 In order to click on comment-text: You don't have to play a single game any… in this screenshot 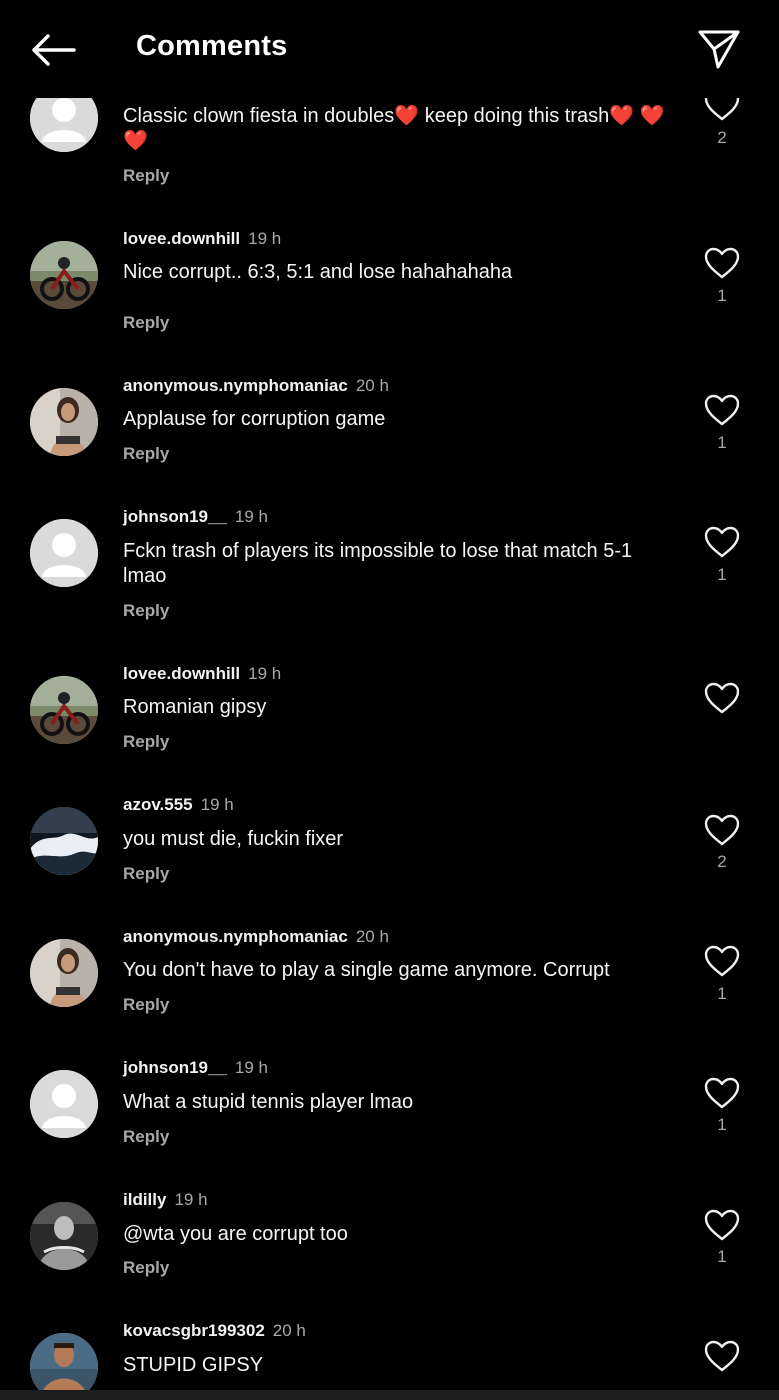, I will do `click(366, 970)`.